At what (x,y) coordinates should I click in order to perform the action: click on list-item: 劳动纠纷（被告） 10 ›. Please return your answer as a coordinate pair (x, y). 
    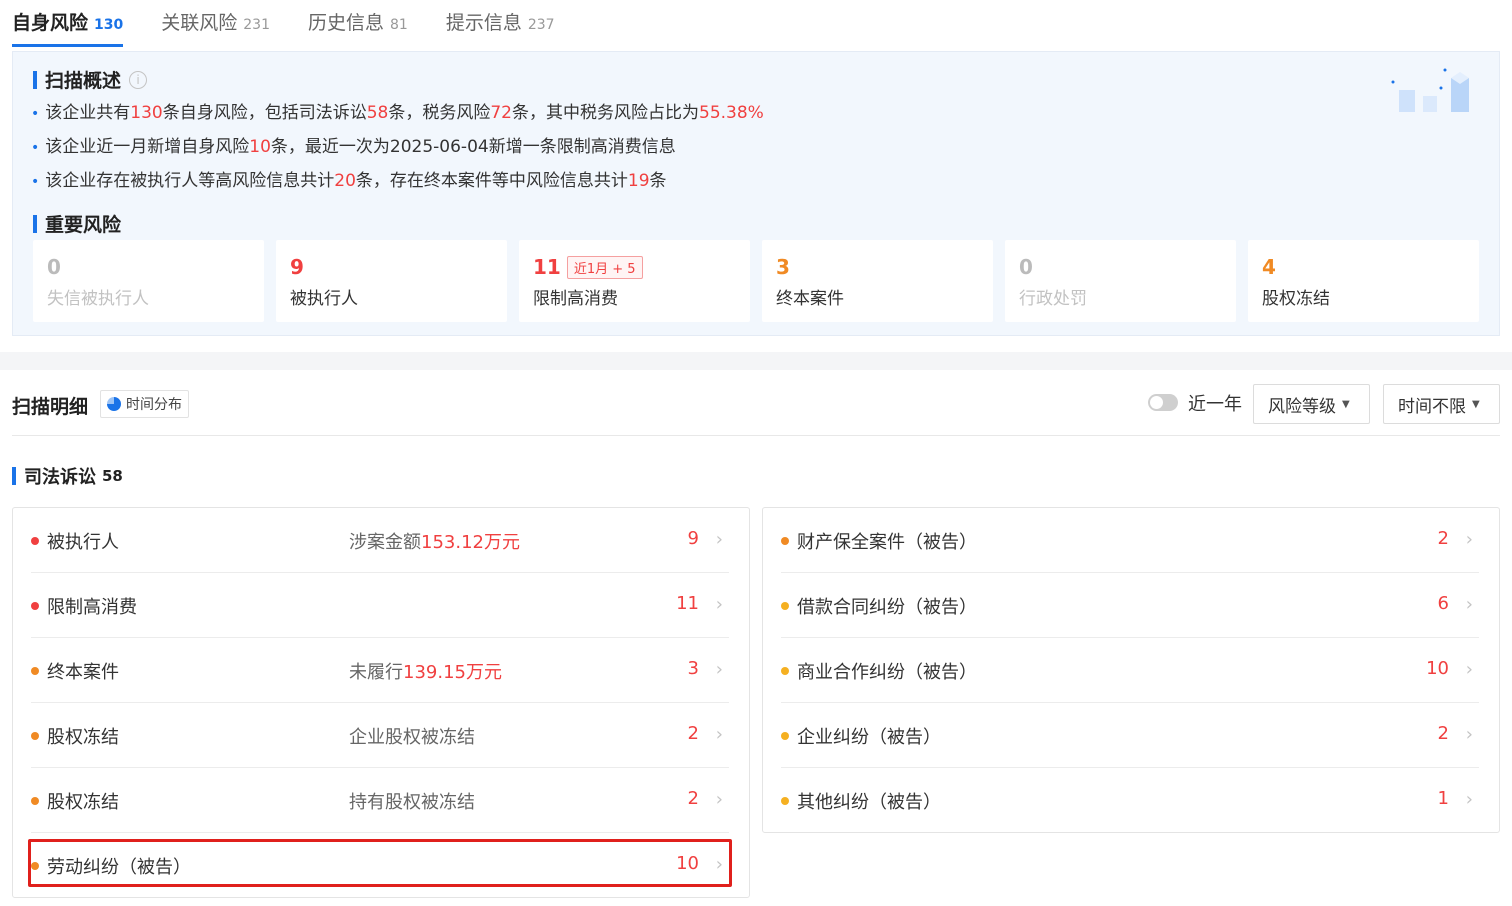
    Looking at the image, I should click on (380, 865).